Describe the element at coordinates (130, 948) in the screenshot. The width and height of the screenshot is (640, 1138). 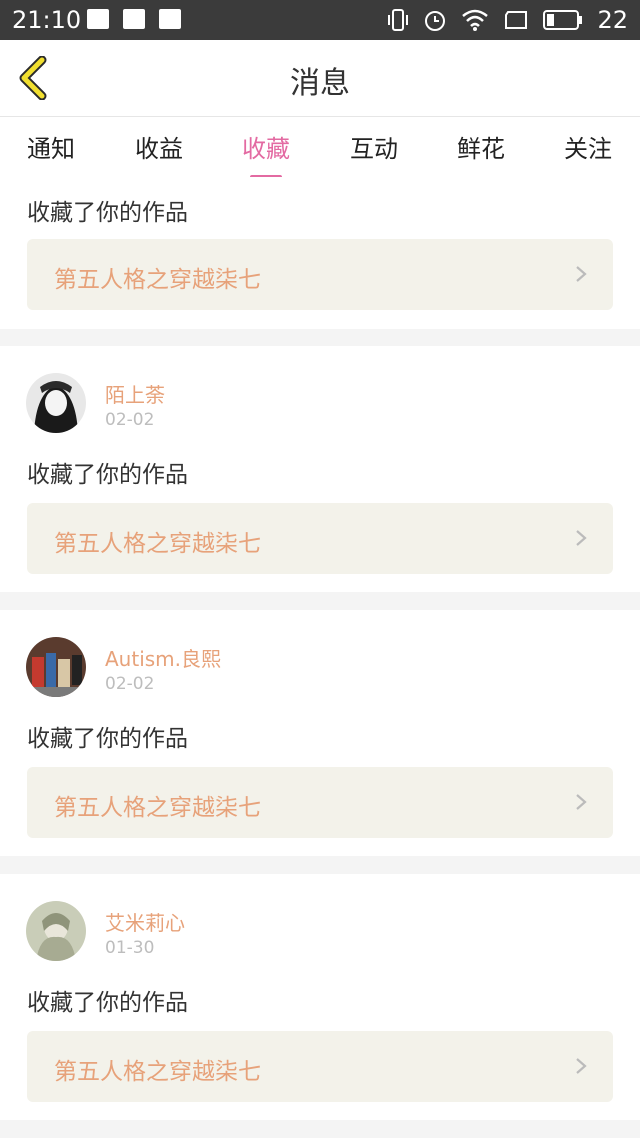
I see `timestamp: 01-30` at that location.